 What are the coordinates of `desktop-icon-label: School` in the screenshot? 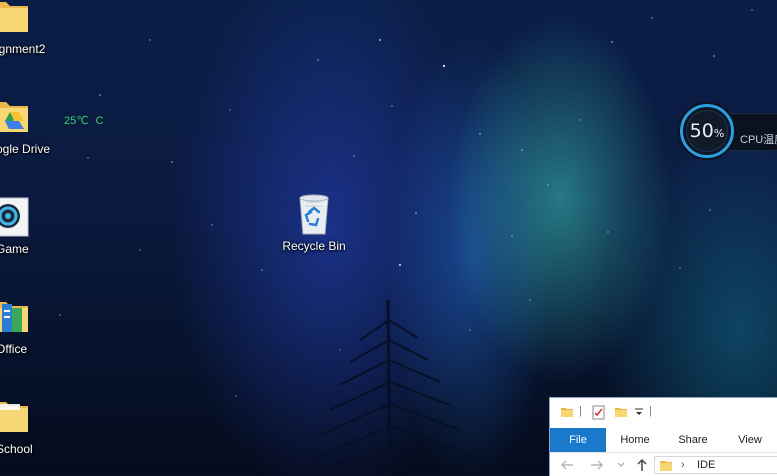 It's located at (16, 449).